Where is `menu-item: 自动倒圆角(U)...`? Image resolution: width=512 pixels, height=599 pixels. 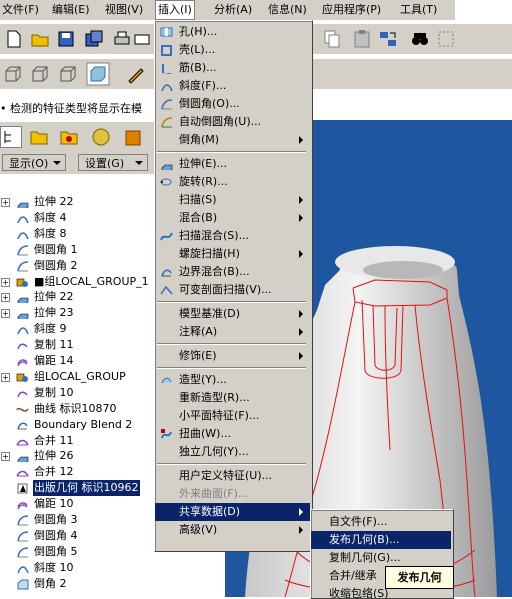
menu-item: 自动倒圆角(U)... is located at coordinates (232, 122).